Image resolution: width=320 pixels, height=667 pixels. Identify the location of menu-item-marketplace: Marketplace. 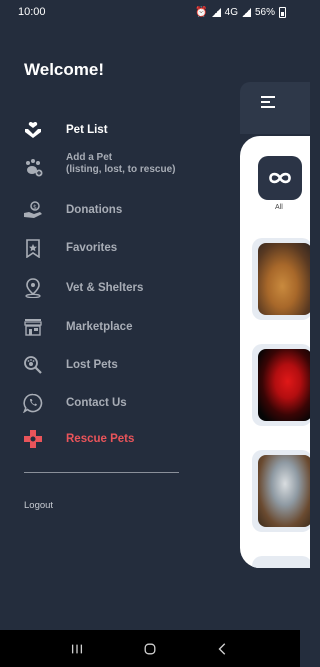
(122, 327).